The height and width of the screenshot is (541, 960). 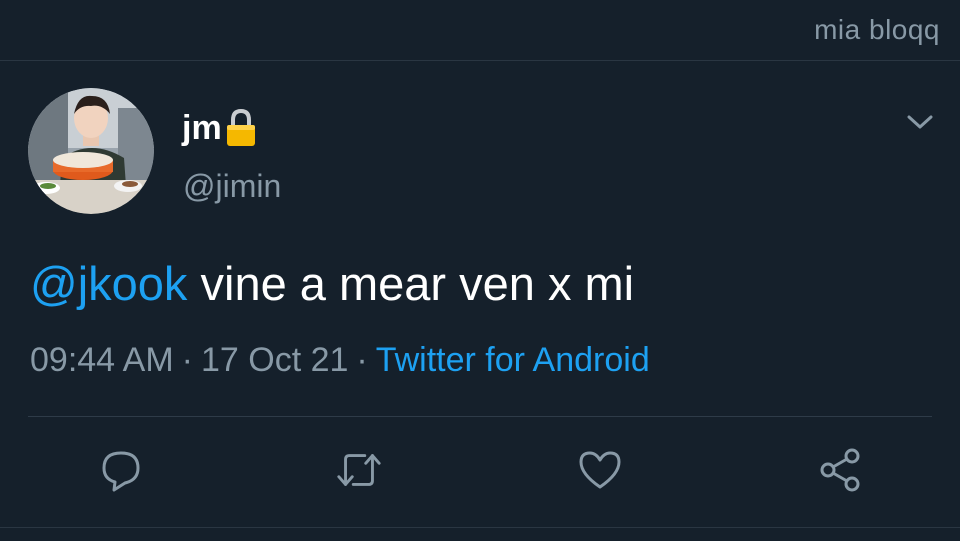 I want to click on avatar, so click(x=91, y=151).